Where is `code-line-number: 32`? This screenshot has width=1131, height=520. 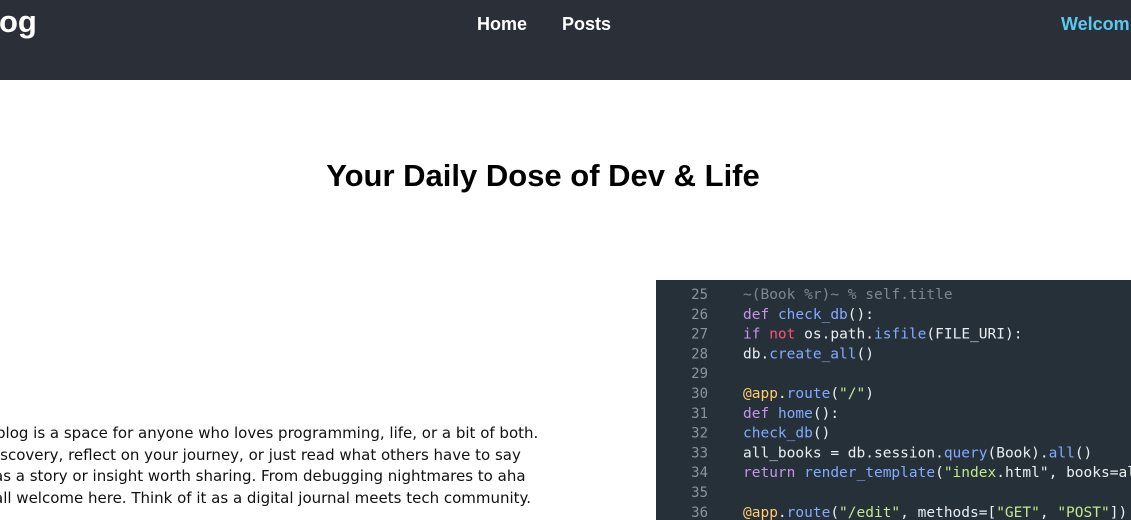 code-line-number: 32 is located at coordinates (699, 434).